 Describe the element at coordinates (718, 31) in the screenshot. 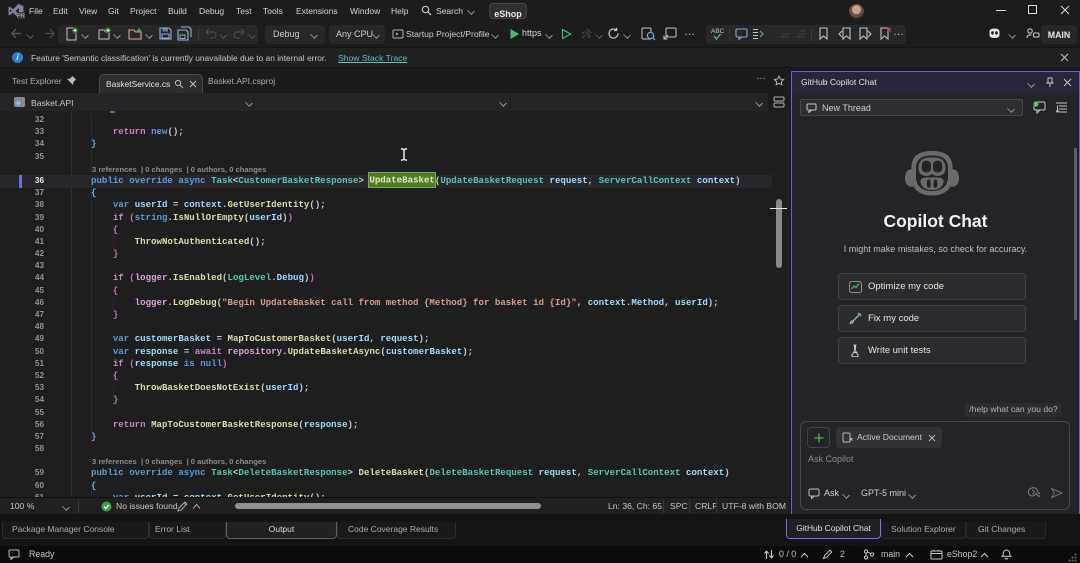

I see `svg-text: ABC` at that location.